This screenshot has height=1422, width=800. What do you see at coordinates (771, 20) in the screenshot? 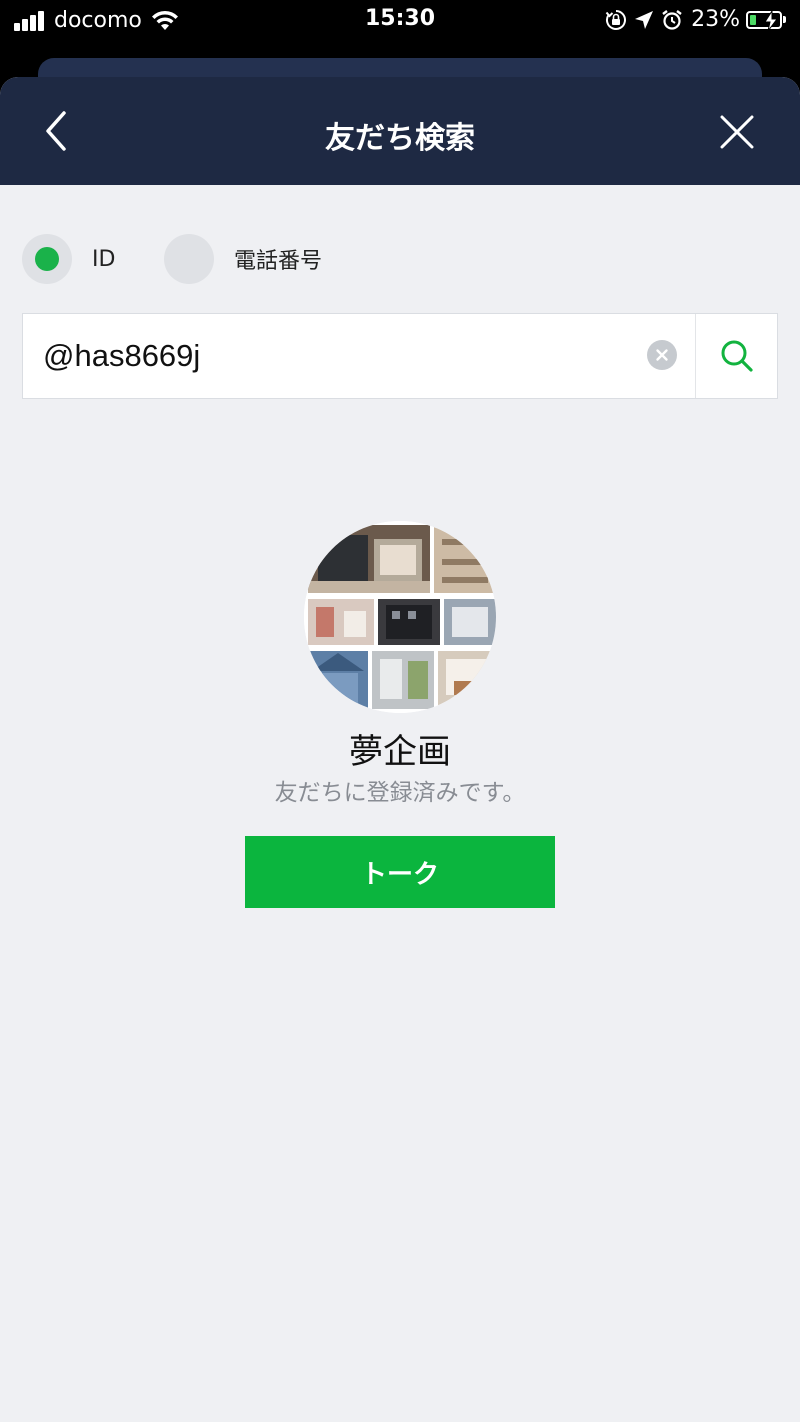
I see `bolt-icon` at bounding box center [771, 20].